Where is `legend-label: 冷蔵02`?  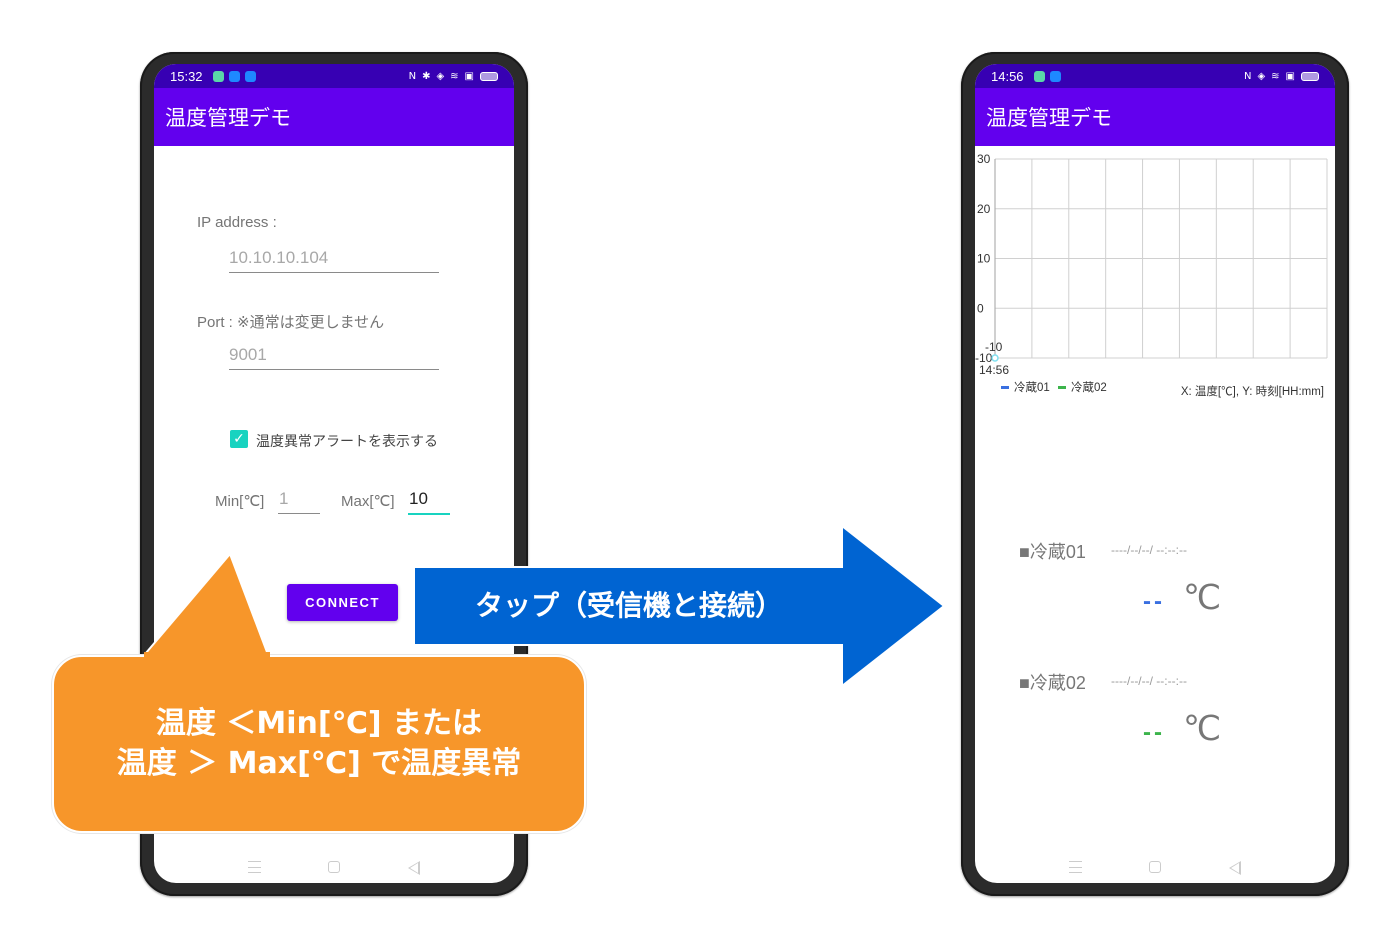 legend-label: 冷蔵02 is located at coordinates (1089, 387).